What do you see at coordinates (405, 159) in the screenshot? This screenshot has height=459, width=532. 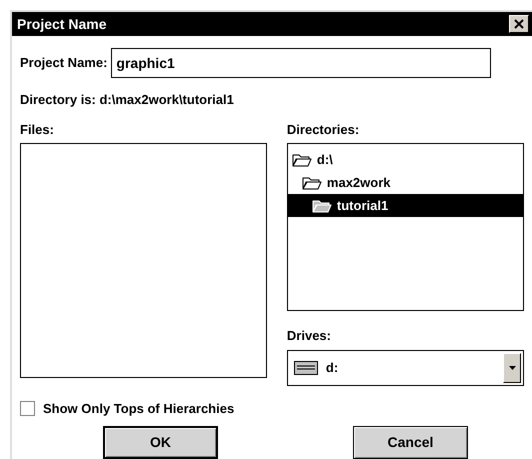 I see `directory-item: d:\` at bounding box center [405, 159].